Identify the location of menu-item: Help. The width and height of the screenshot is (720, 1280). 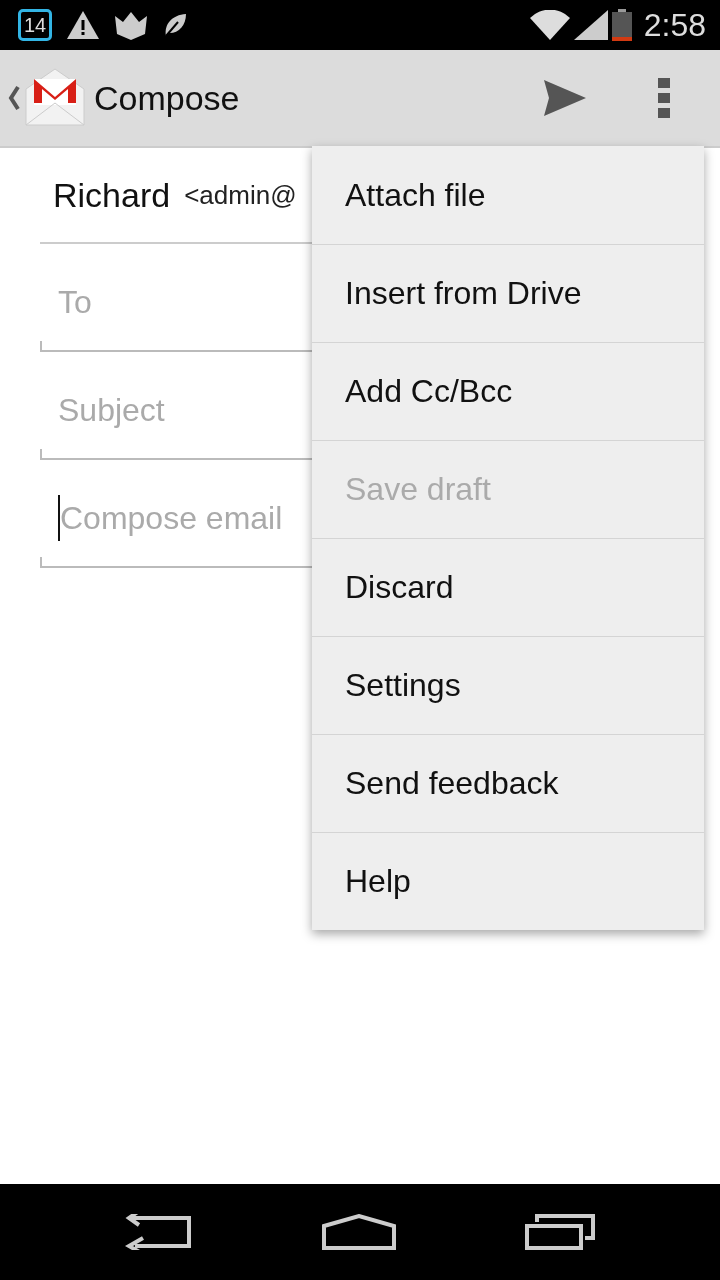
(508, 881).